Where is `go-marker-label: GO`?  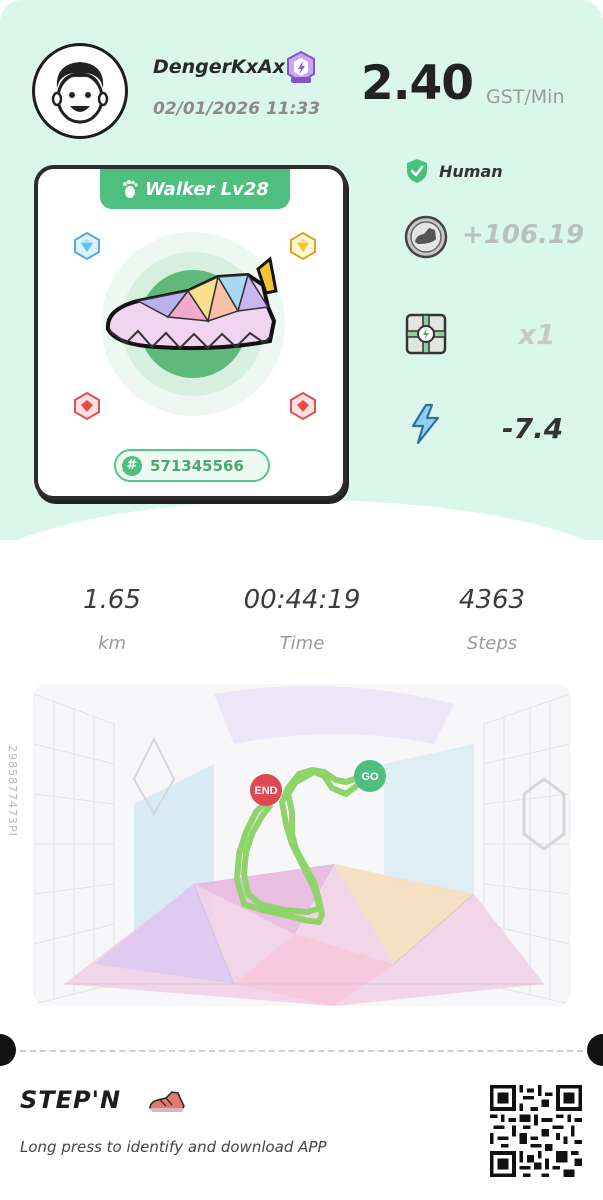
go-marker-label: GO is located at coordinates (370, 777).